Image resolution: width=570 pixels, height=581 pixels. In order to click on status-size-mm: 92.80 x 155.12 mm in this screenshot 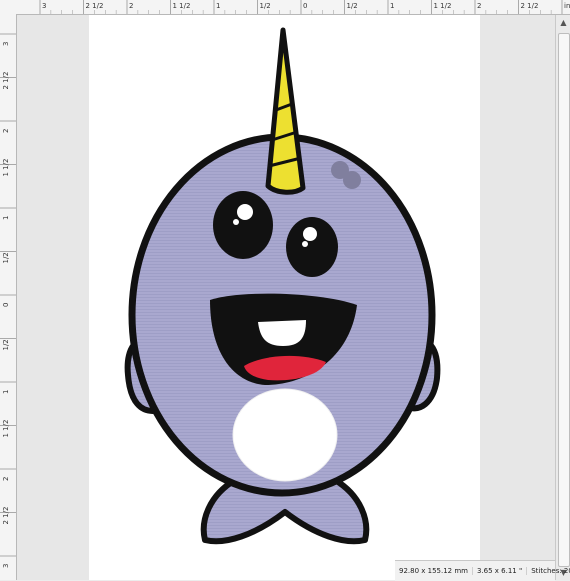, I will do `click(434, 571)`.